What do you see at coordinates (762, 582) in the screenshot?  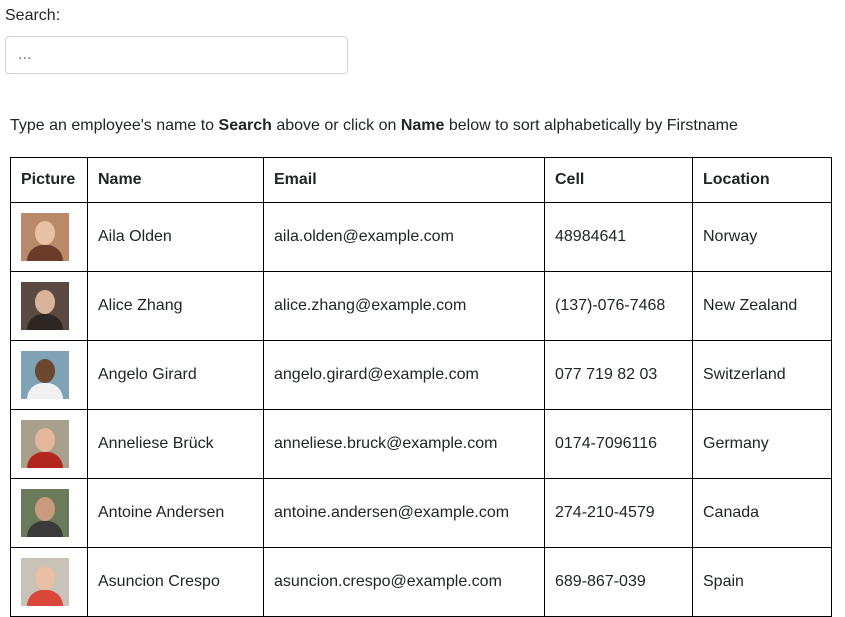 I see `cell-location: Spain` at bounding box center [762, 582].